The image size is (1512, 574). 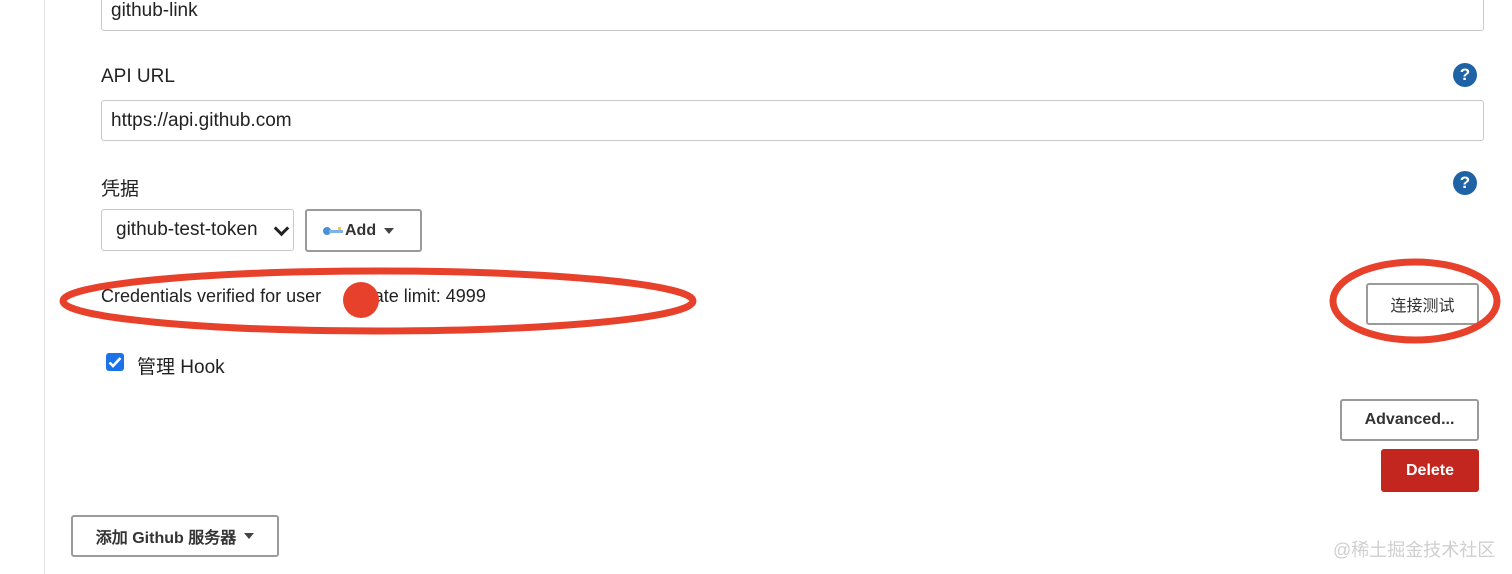 What do you see at coordinates (792, 120) in the screenshot?
I see `api-url-input: https://api.github.com` at bounding box center [792, 120].